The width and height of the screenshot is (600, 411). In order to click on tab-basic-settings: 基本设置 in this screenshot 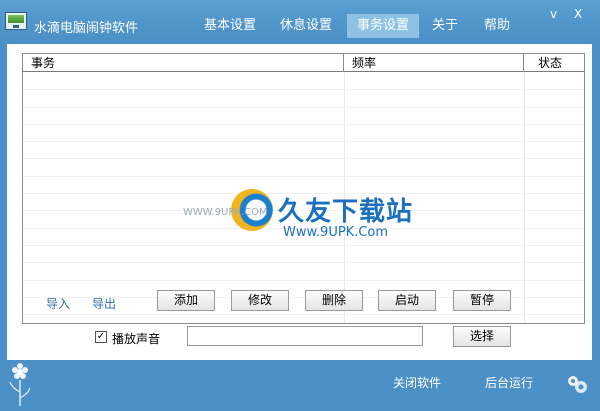, I will do `click(230, 26)`.